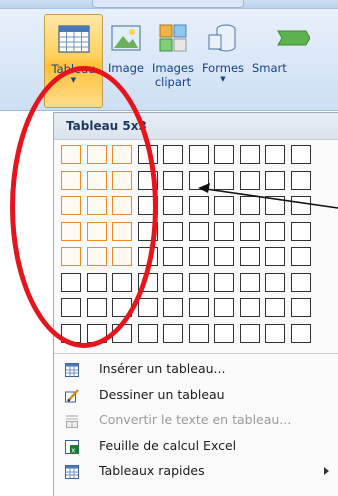  Describe the element at coordinates (196, 471) in the screenshot. I see `menu-item-quick-tables: Tableaux rapides` at that location.